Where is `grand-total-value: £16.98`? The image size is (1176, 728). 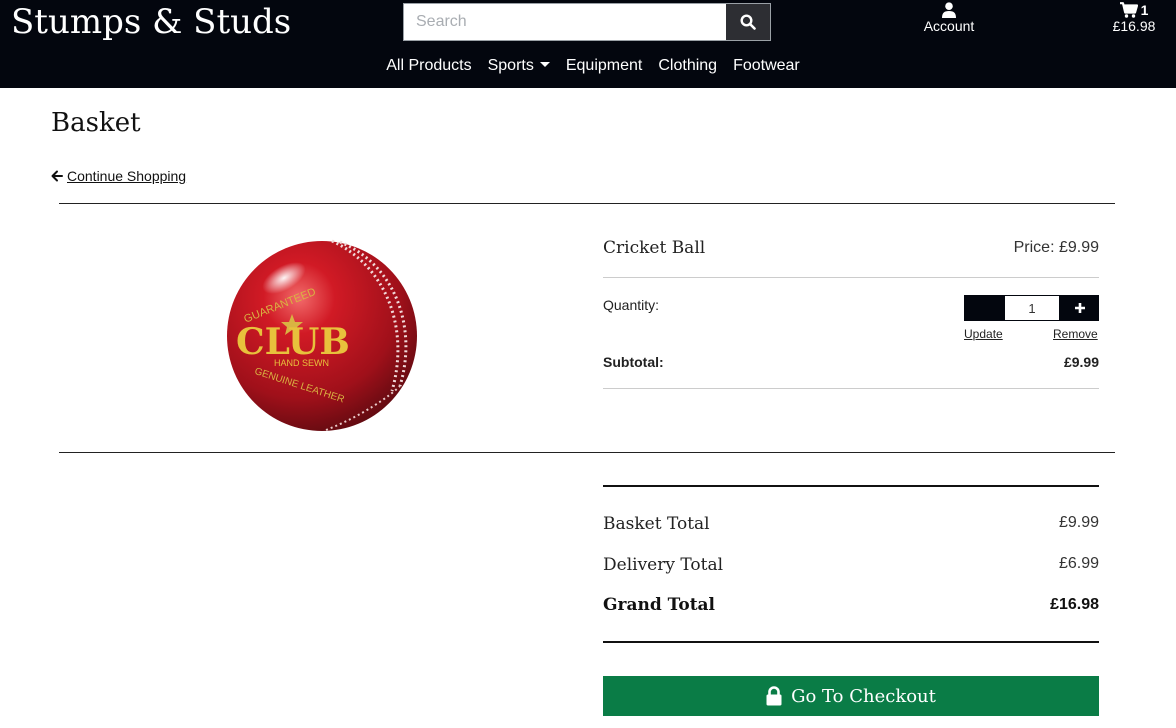
grand-total-value: £16.98 is located at coordinates (1074, 604).